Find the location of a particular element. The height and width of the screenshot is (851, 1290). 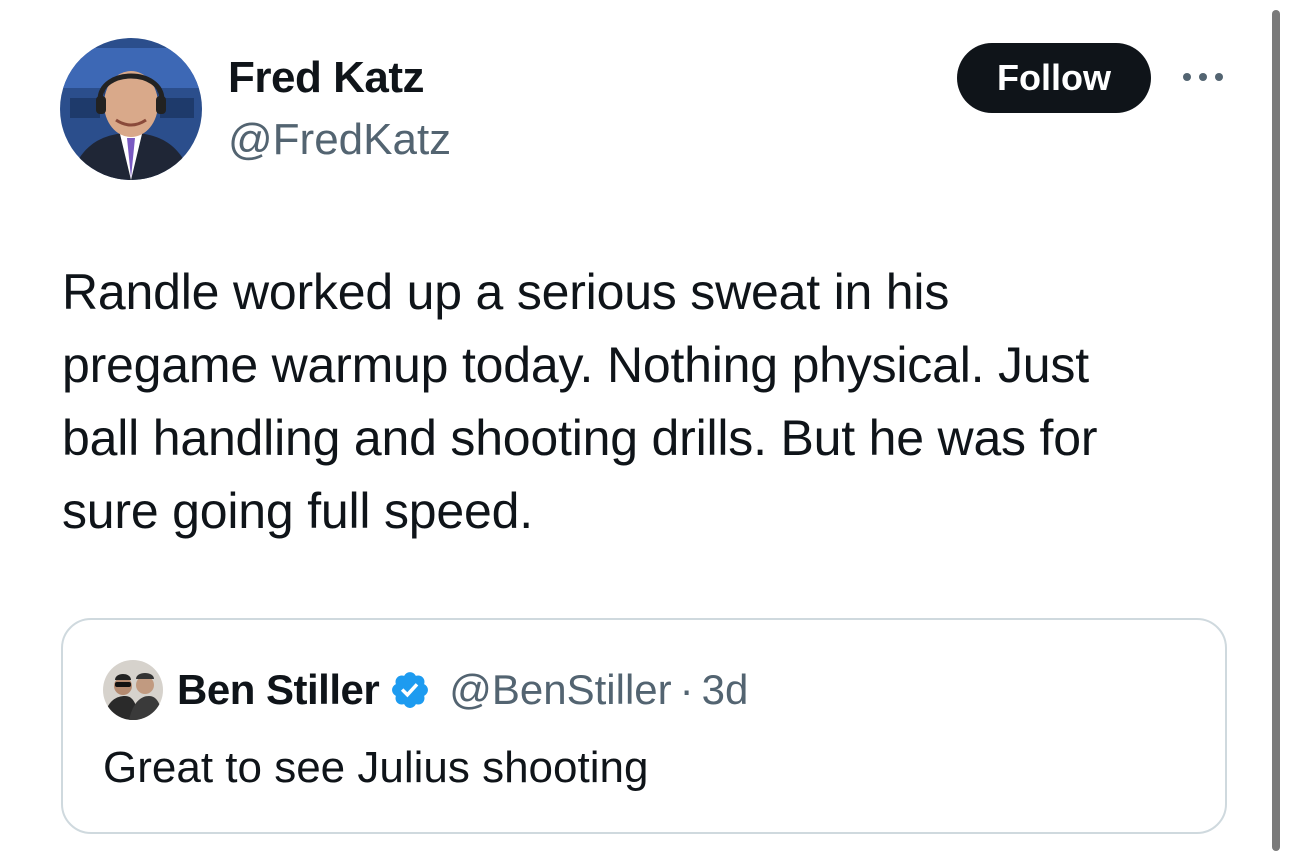

follow-button: Follow is located at coordinates (1054, 78).